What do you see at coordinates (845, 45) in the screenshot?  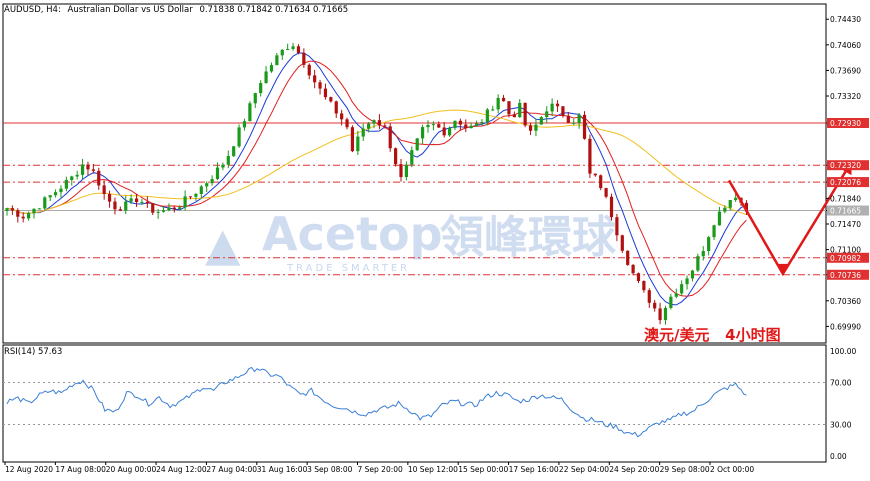 I see `y-tick-label: 0.74060` at bounding box center [845, 45].